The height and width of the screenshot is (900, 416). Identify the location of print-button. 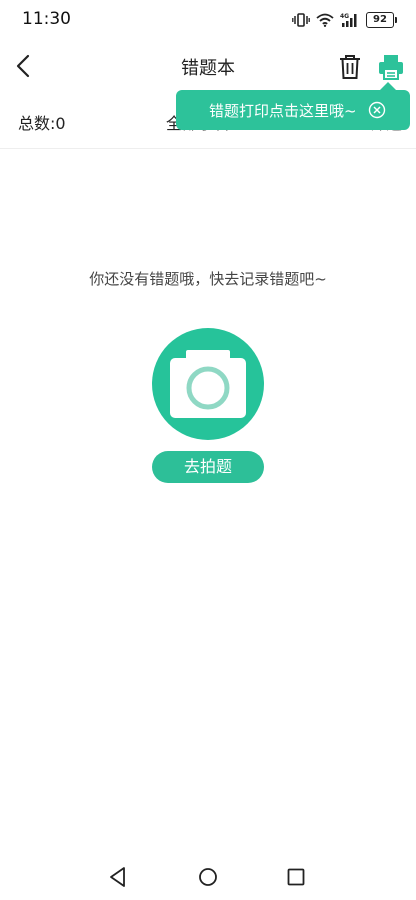
(391, 67).